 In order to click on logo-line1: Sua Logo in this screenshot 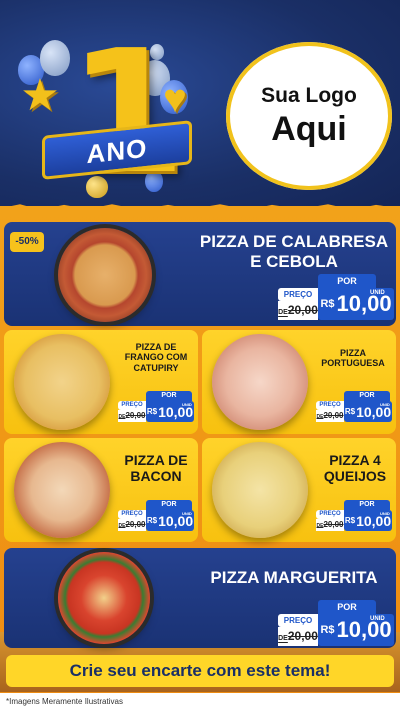, I will do `click(309, 95)`.